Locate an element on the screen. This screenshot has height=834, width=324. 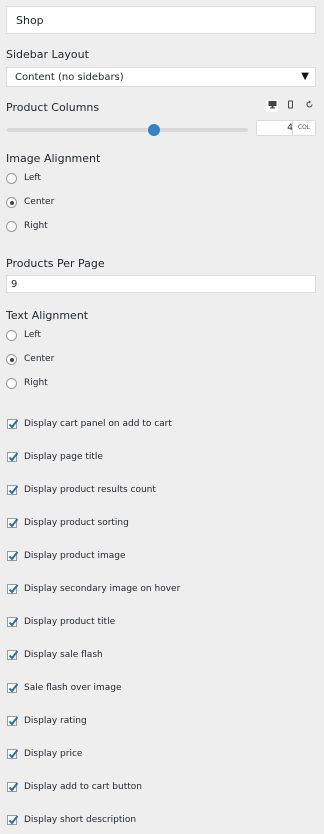
text-align-left-radio is located at coordinates (11, 335).